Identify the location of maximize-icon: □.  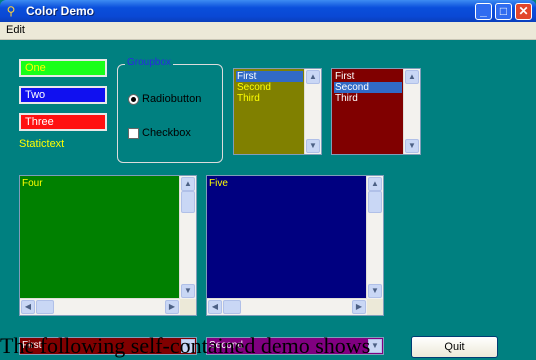
(503, 11).